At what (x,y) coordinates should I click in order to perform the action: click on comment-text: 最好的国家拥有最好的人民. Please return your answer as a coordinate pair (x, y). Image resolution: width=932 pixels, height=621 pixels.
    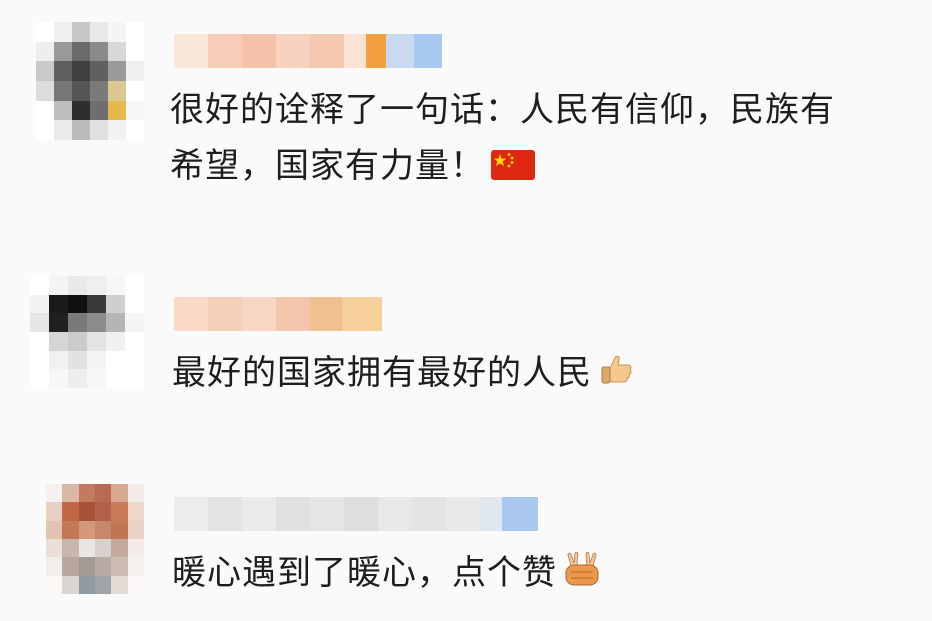
    Looking at the image, I should click on (403, 373).